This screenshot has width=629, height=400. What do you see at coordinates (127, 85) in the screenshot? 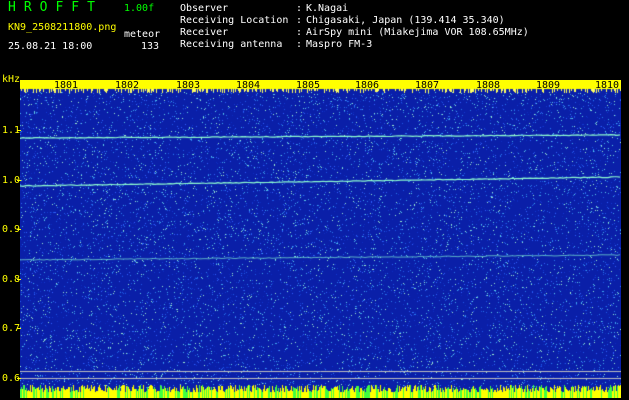
I see `x-tick-label: 1802` at bounding box center [127, 85].